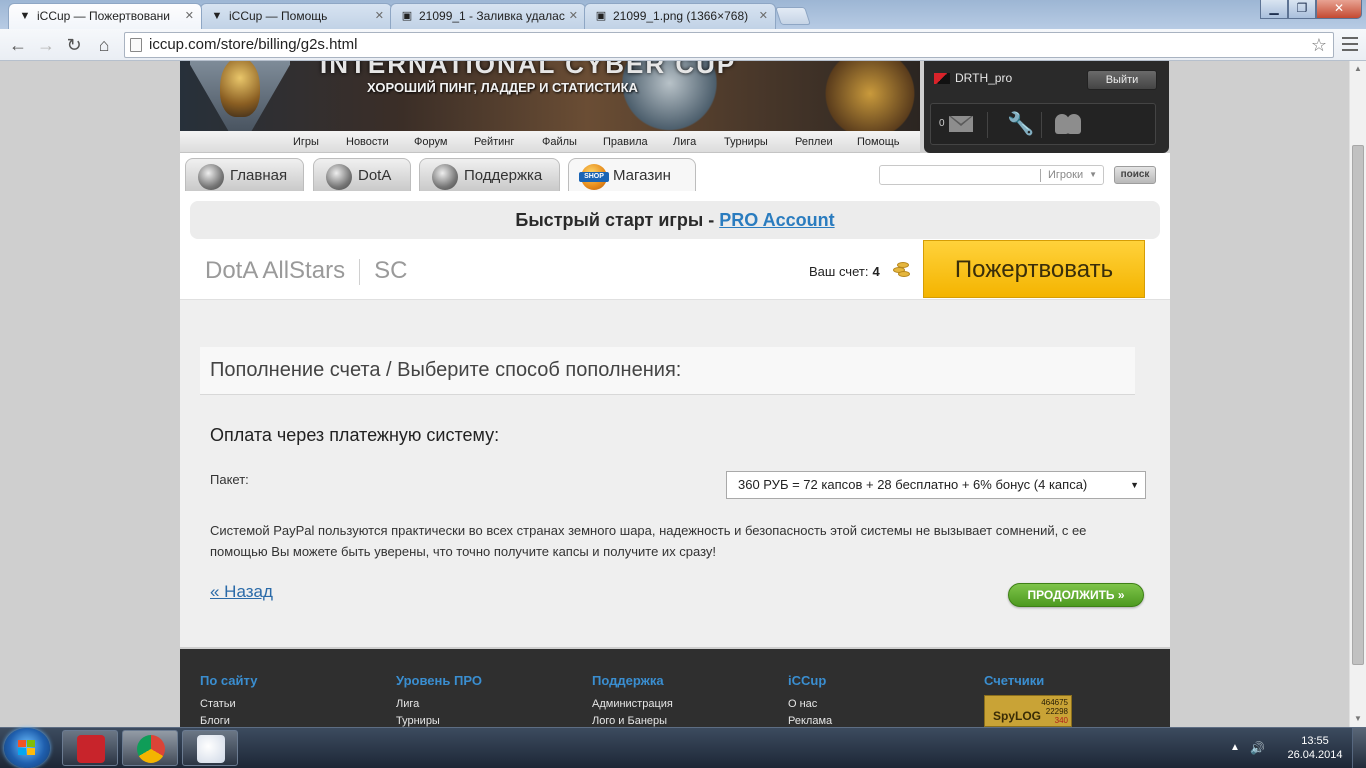 This screenshot has width=1366, height=768. What do you see at coordinates (1017, 716) in the screenshot?
I see `counter-name: SpyLOG` at bounding box center [1017, 716].